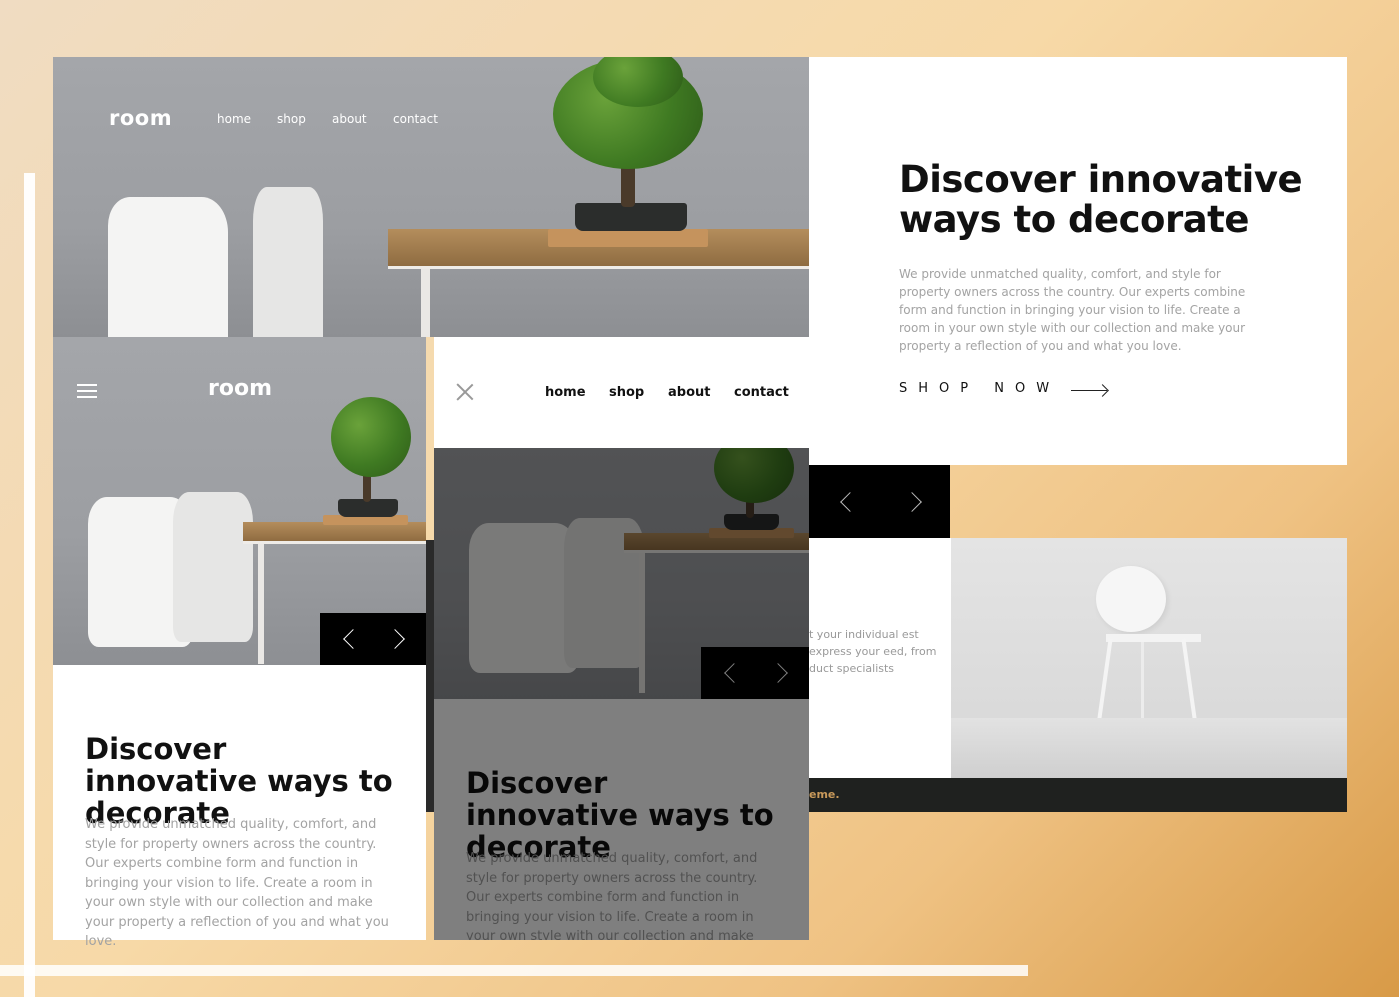 The width and height of the screenshot is (1399, 997). What do you see at coordinates (565, 392) in the screenshot?
I see `menu-nav-home: home` at bounding box center [565, 392].